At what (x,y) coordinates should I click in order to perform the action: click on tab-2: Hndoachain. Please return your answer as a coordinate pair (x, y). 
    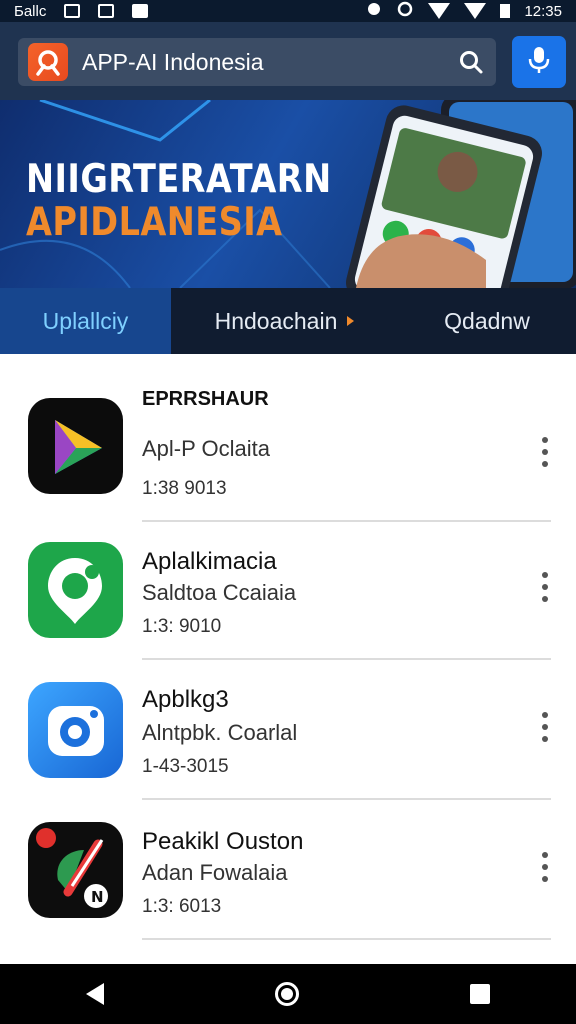
    Looking at the image, I should click on (284, 321).